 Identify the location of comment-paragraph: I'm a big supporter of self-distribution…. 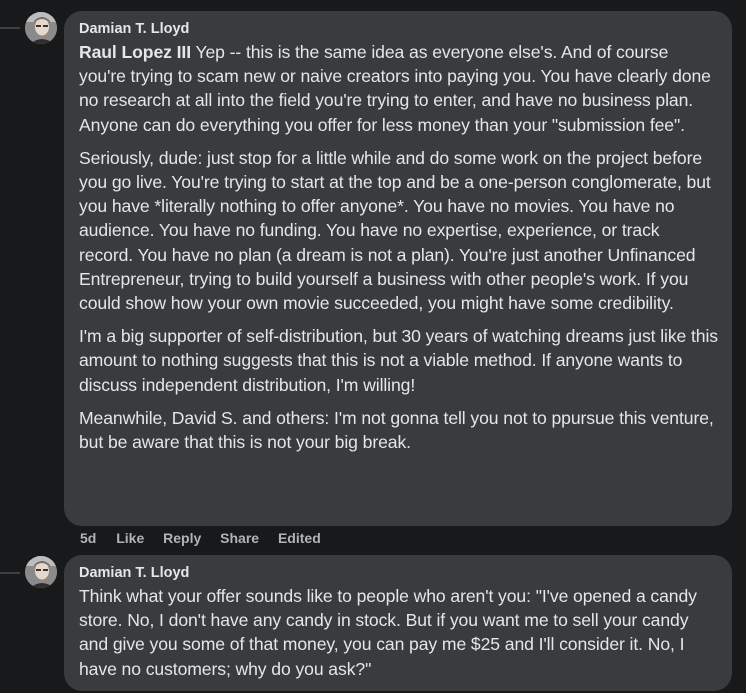
(398, 360).